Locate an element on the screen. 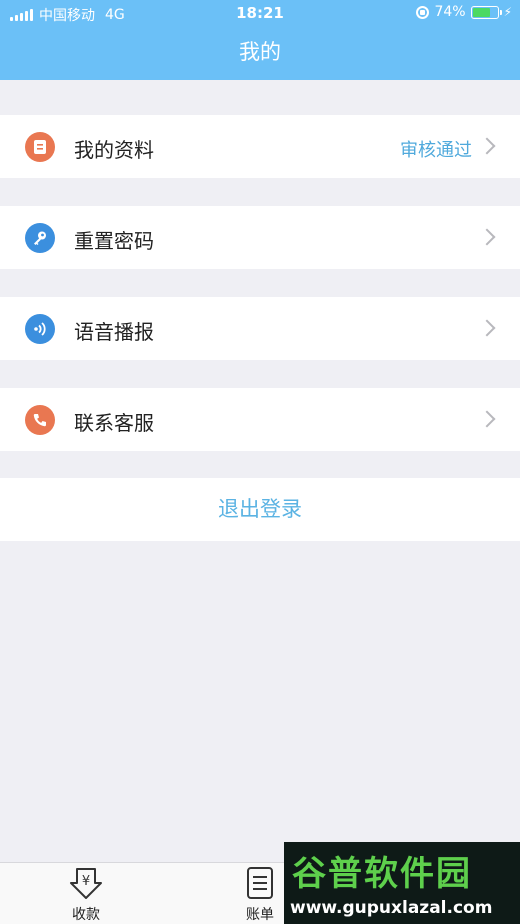  menu-item-label: 我的资料 is located at coordinates (114, 150).